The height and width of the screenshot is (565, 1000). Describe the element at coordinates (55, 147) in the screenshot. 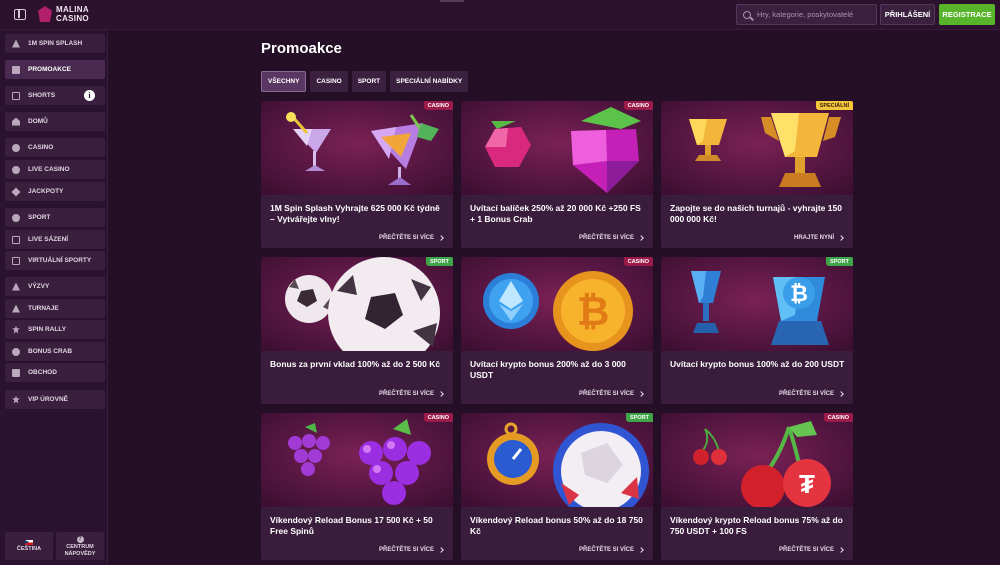

I see `sidebar-item-casino: CASINO` at that location.